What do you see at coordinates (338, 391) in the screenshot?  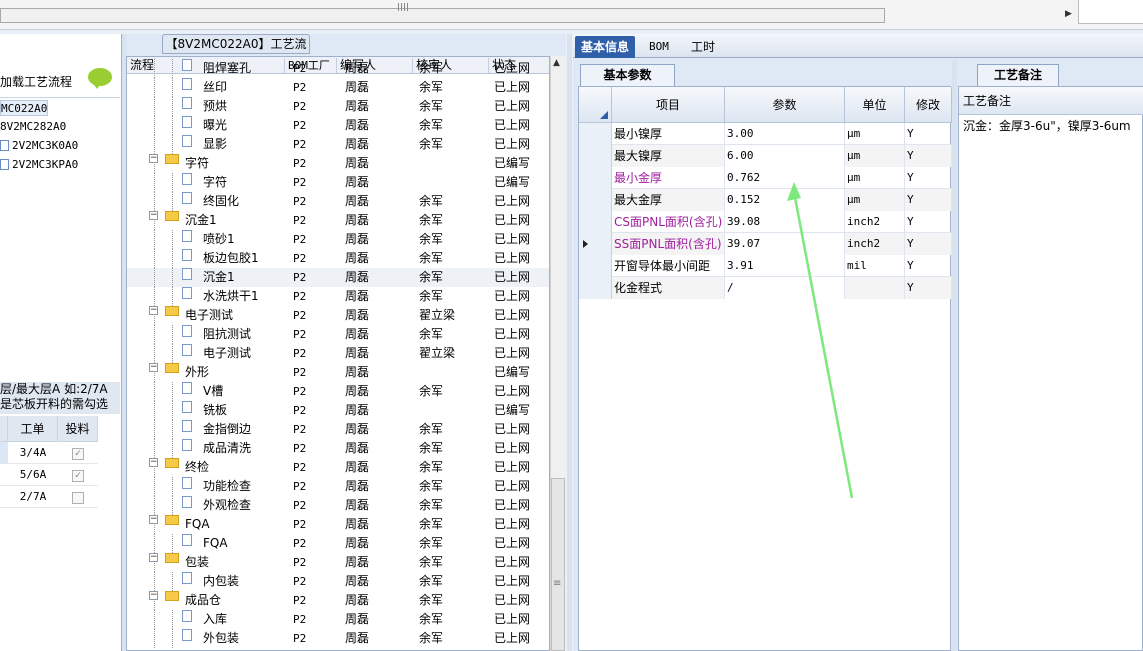 I see `tree-row: V槽 P2 周磊 余军 已上网` at bounding box center [338, 391].